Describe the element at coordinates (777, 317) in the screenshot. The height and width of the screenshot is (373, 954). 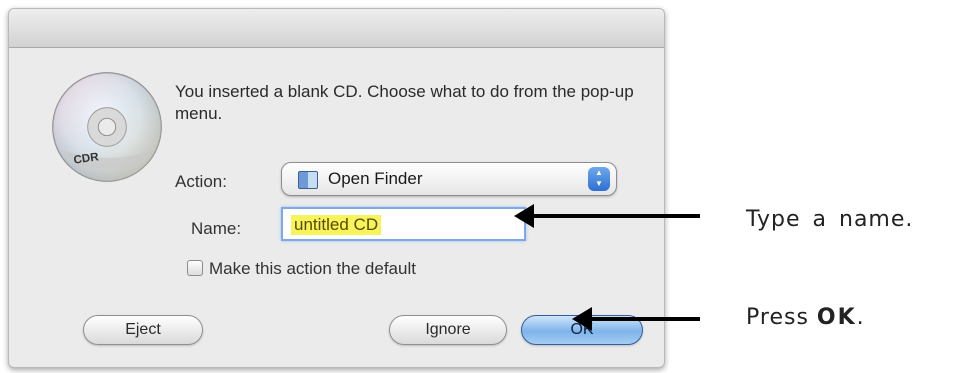
I see `callout-ok-prefix: Press` at that location.